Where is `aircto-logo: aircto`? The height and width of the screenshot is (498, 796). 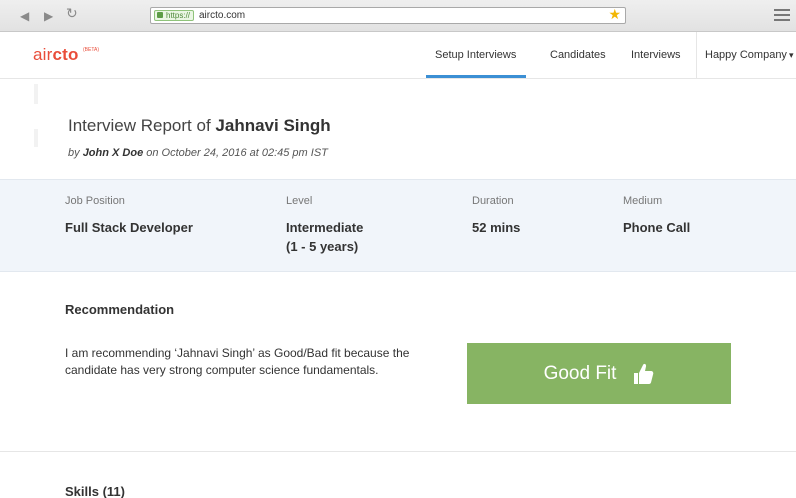
aircto-logo: aircto is located at coordinates (56, 55).